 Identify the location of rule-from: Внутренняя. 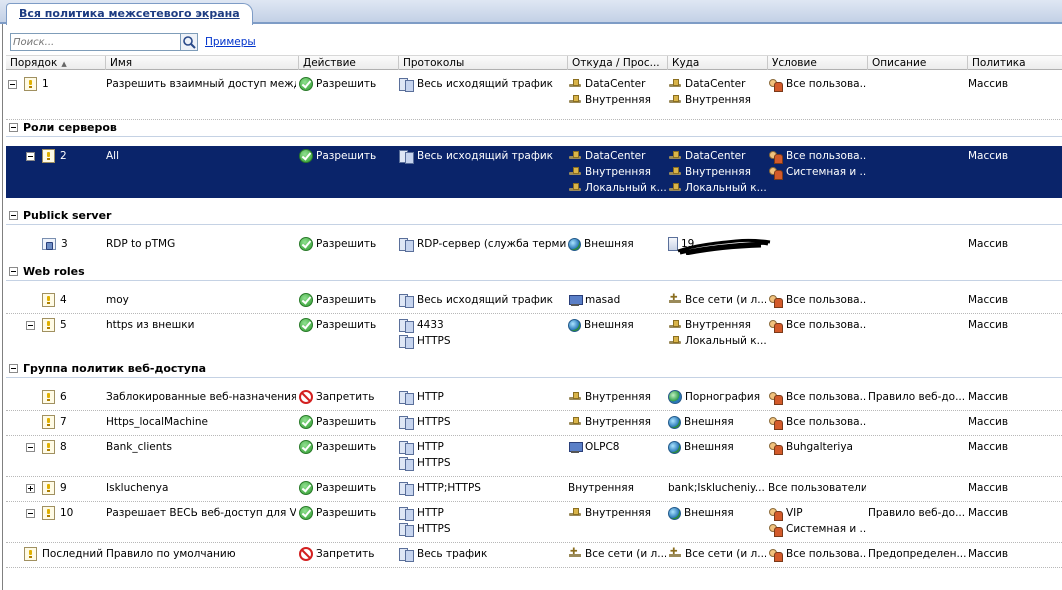
(617, 397).